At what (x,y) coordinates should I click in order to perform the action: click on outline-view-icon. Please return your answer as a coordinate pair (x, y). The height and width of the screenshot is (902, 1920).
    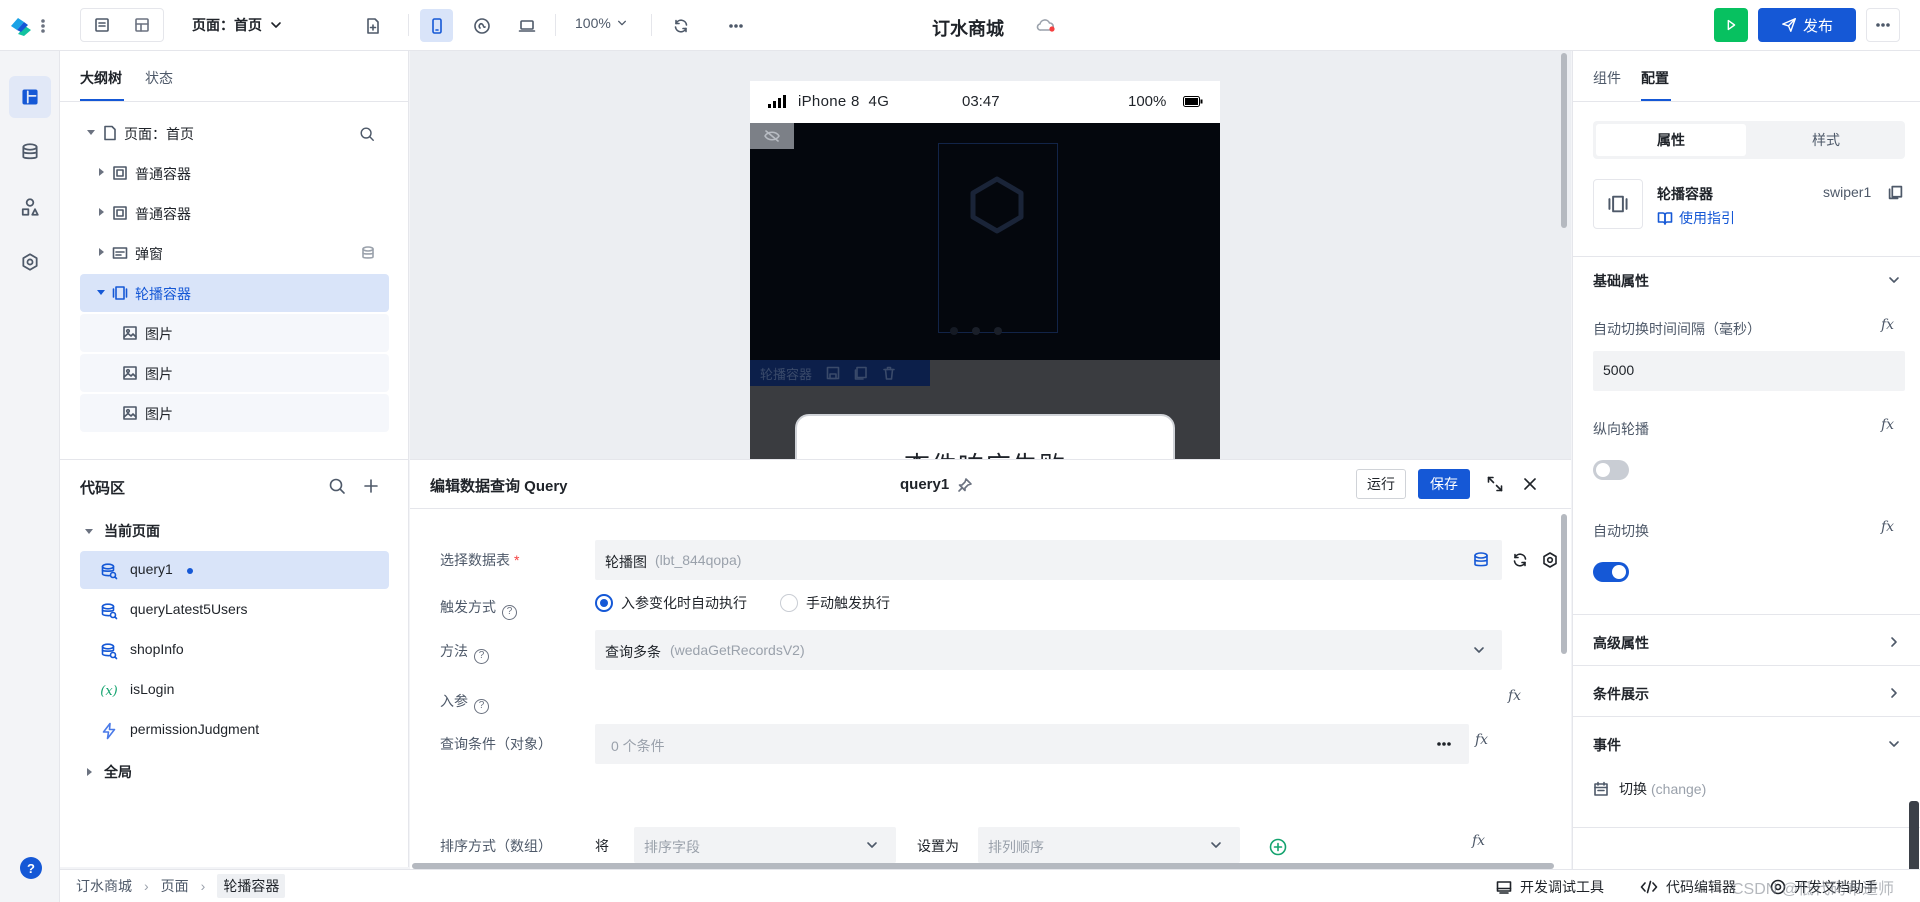
    Looking at the image, I should click on (102, 25).